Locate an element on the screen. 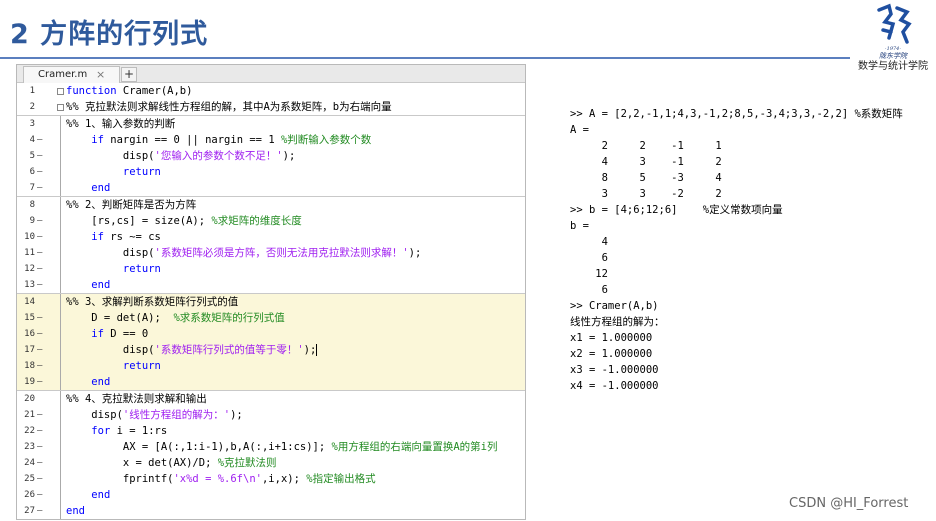  line-number: 7 is located at coordinates (26, 188).